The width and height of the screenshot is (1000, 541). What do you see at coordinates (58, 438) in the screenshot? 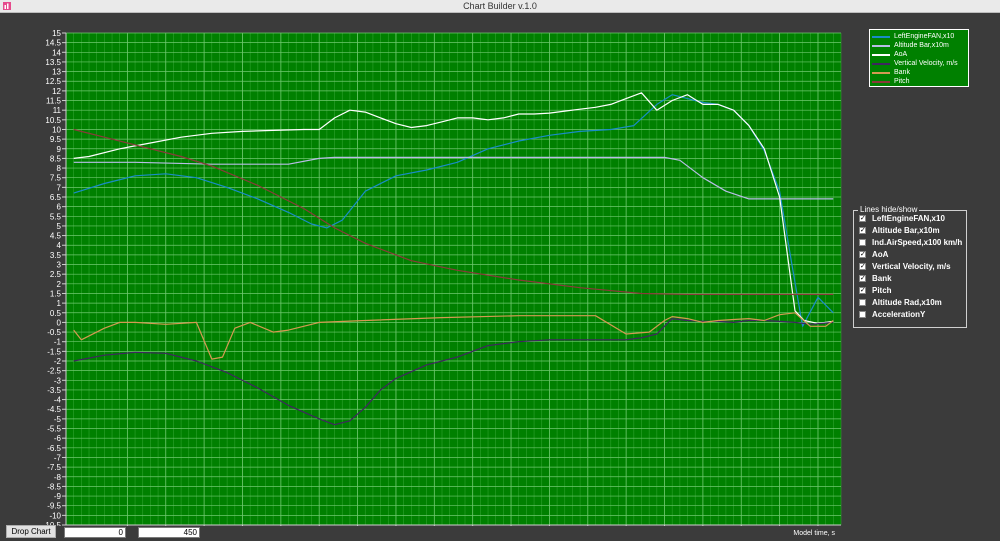
I see `y-tick-label: -6` at bounding box center [58, 438].